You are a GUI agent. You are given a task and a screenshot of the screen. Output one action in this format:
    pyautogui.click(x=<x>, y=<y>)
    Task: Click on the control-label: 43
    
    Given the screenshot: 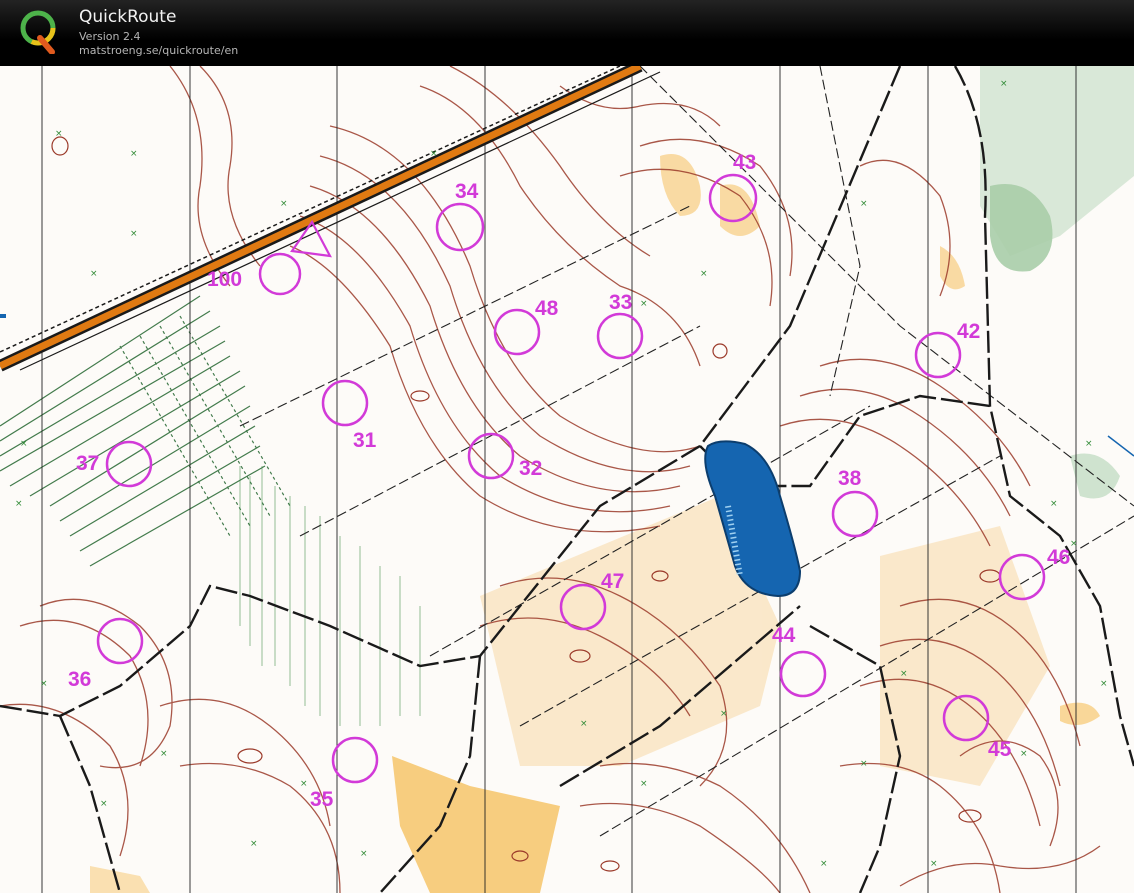 What is the action you would take?
    pyautogui.click(x=744, y=162)
    